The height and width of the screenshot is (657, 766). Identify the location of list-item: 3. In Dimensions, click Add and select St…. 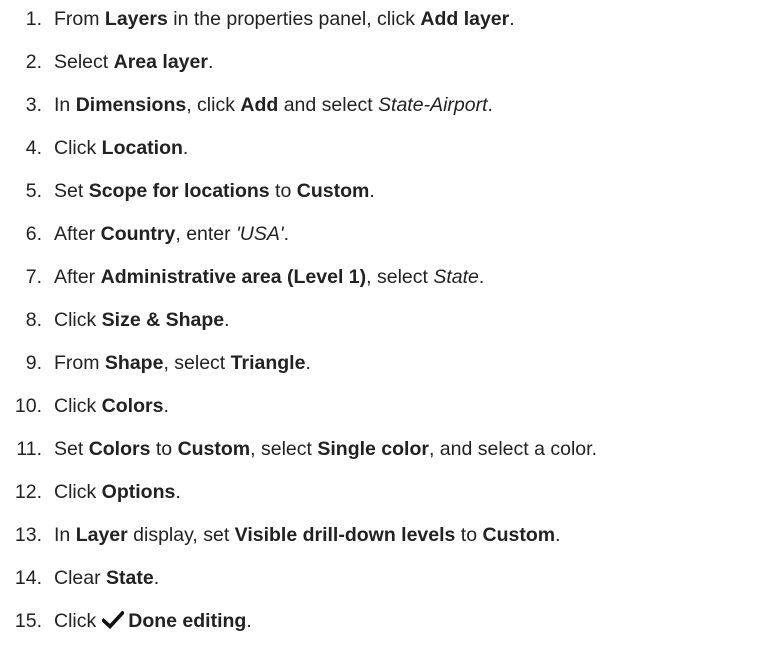
(246, 105).